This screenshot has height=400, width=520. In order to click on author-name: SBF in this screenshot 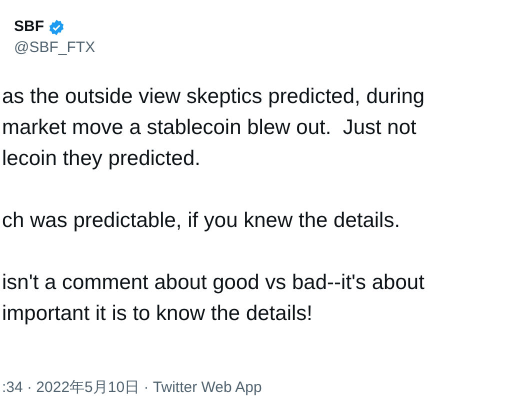, I will do `click(29, 26)`.